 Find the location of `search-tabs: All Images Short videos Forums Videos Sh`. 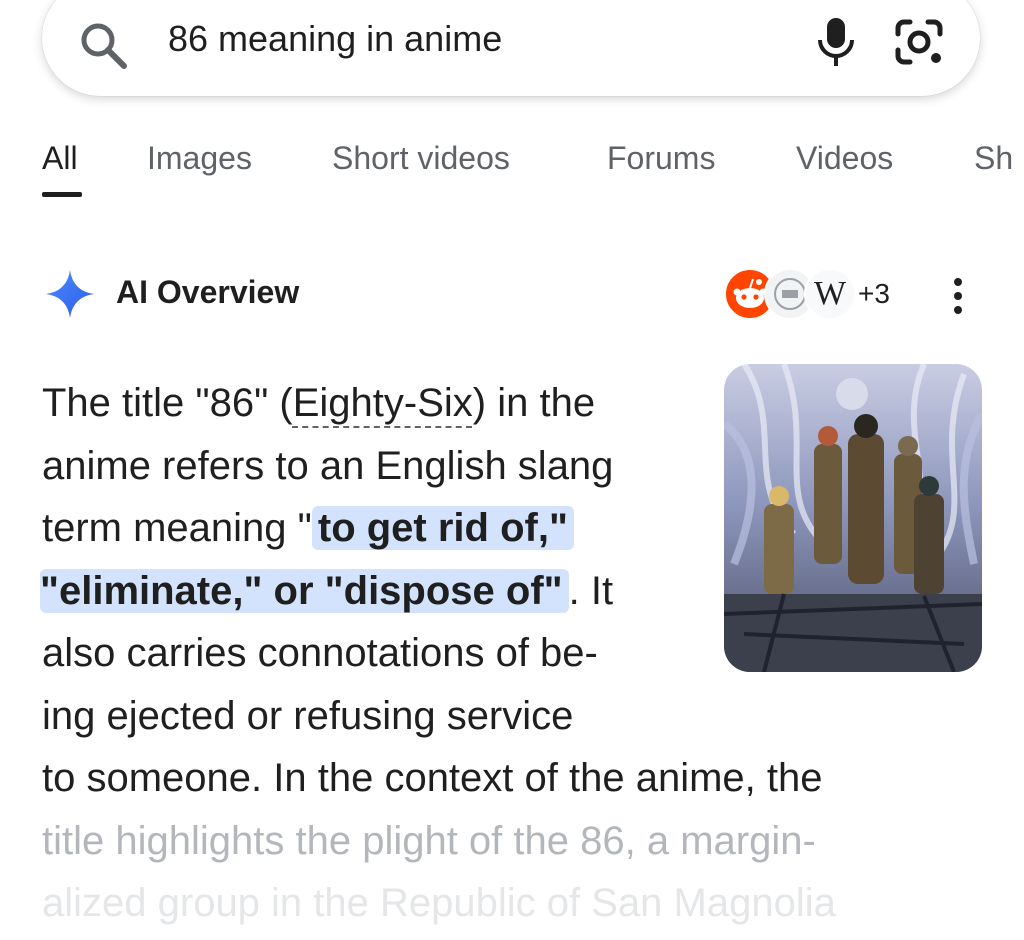

search-tabs: All Images Short videos Forums Videos Sh is located at coordinates (533, 170).